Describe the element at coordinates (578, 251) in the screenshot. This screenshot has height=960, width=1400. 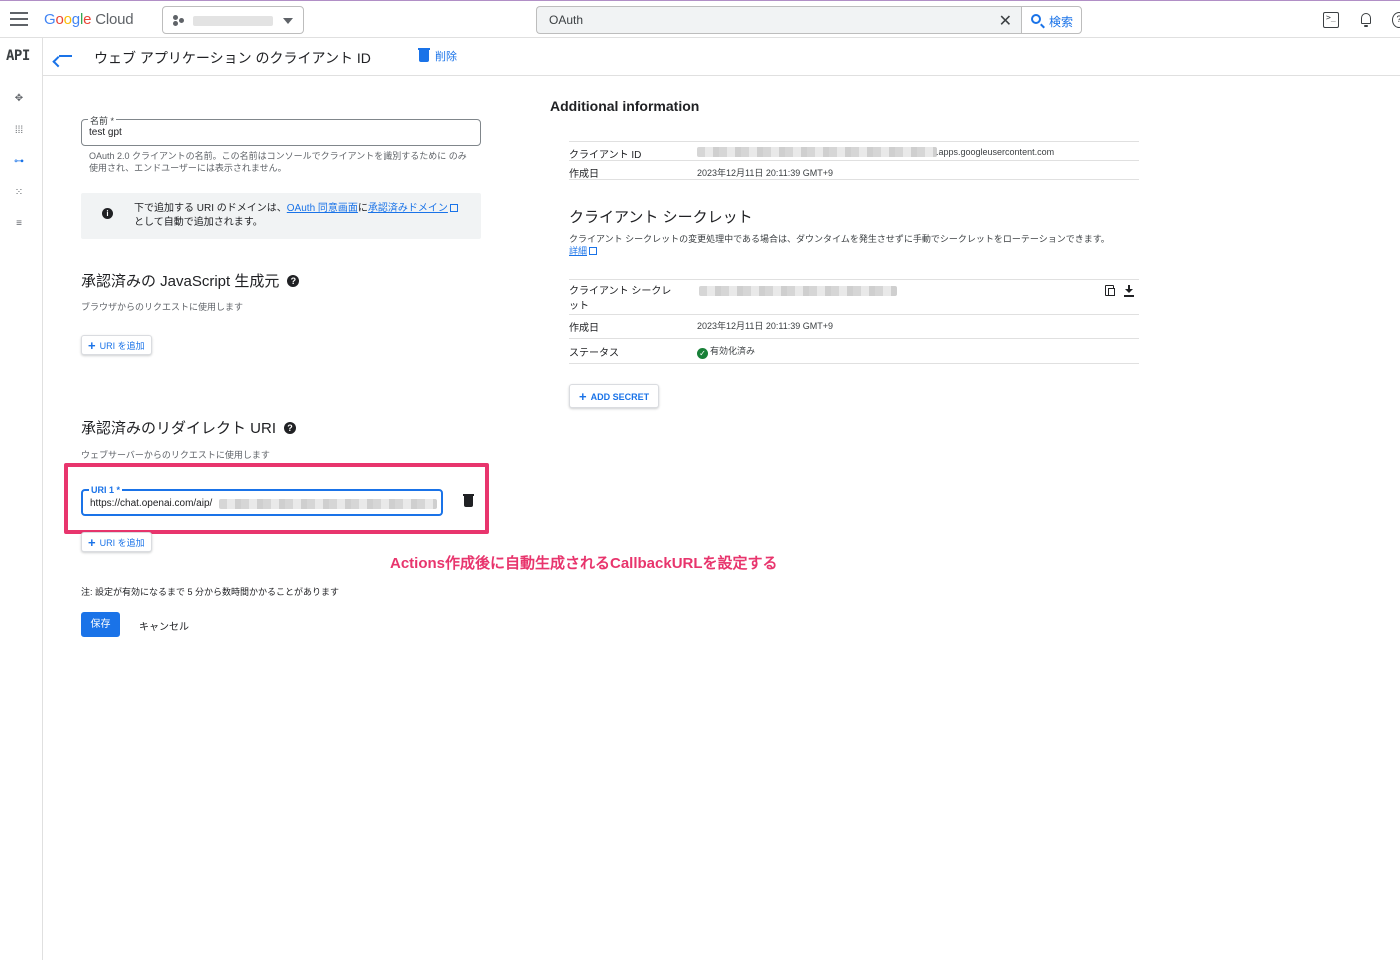
I see `learn-more-link: 詳細` at that location.